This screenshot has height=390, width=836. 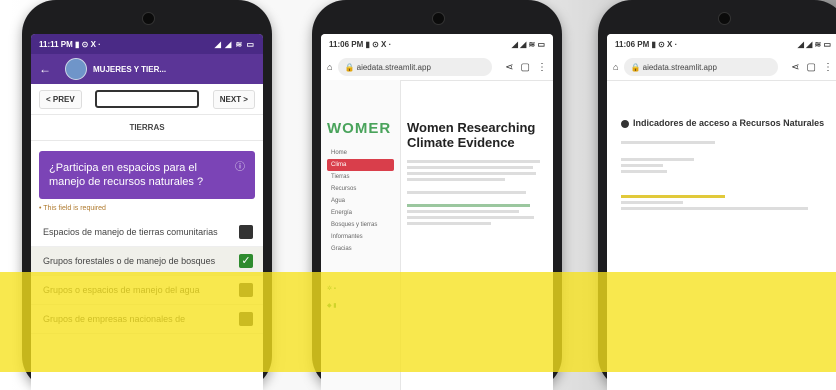 What do you see at coordinates (360, 225) in the screenshot?
I see `sidebar-item: Bosques y tierras` at bounding box center [360, 225].